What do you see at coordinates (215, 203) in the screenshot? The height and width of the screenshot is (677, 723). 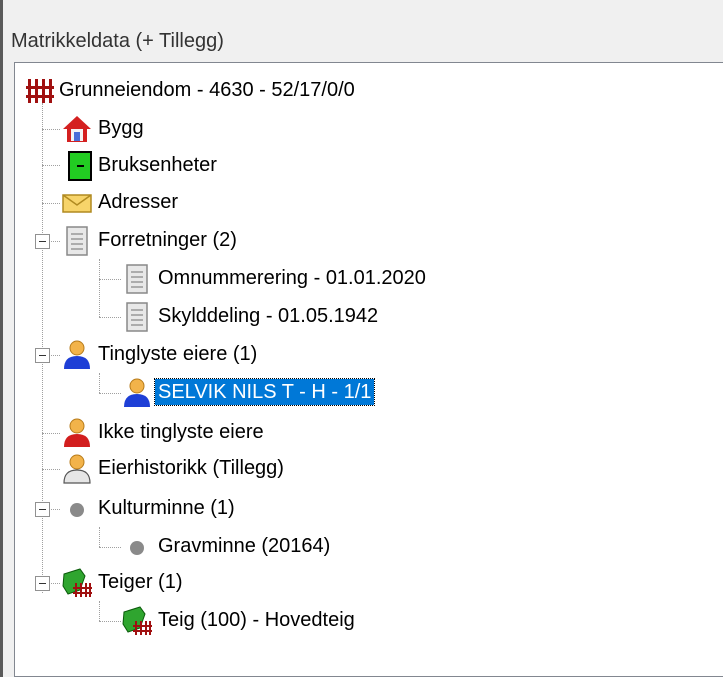 I see `tree-node-adresser: Adresser` at bounding box center [215, 203].